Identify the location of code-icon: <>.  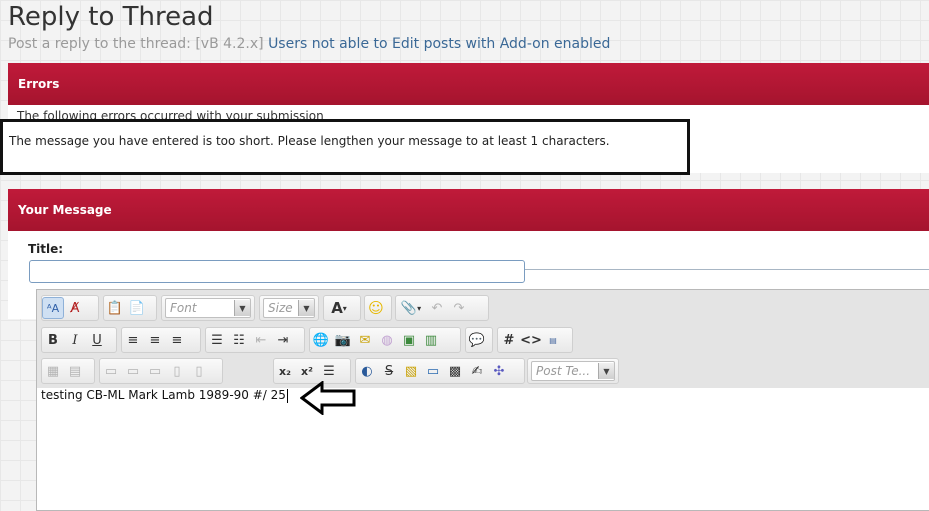
(531, 340).